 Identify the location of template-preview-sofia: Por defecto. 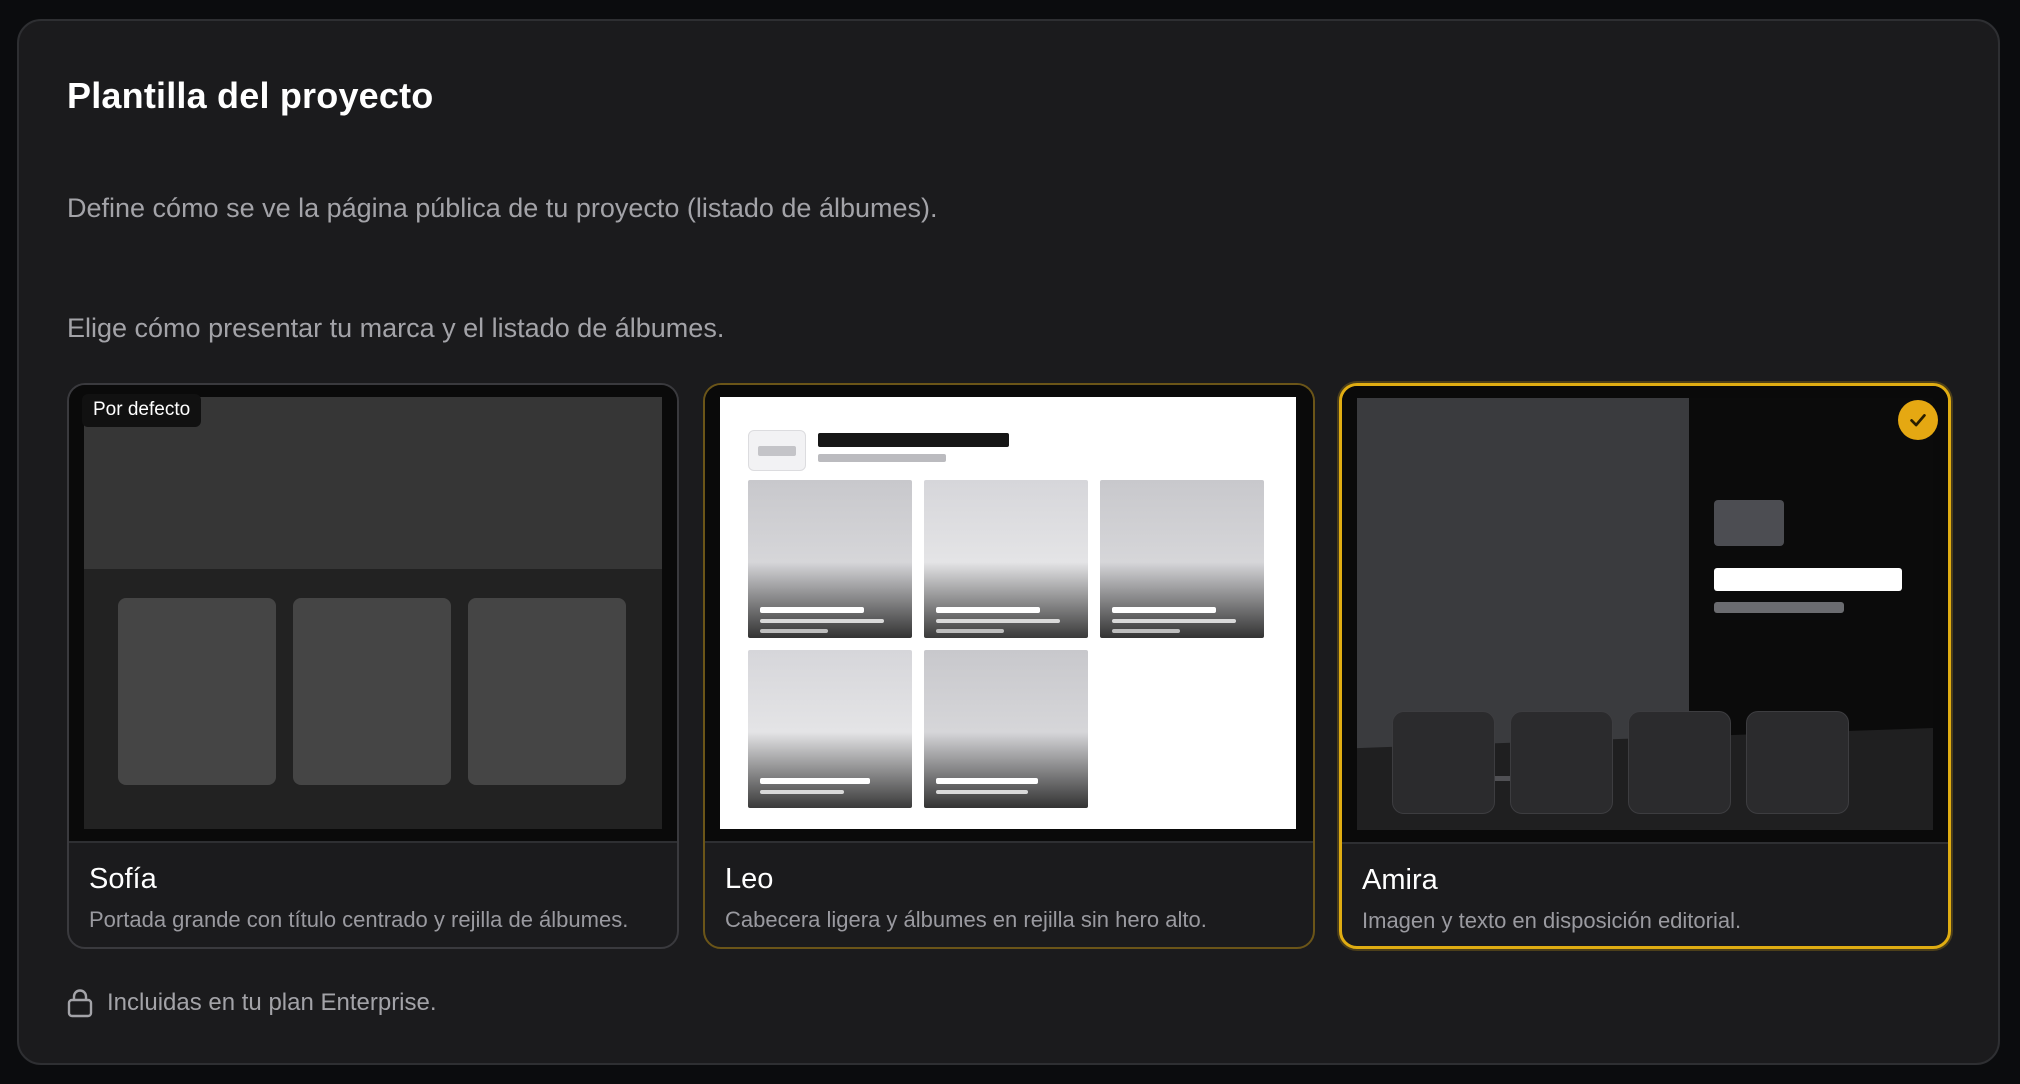
(373, 614).